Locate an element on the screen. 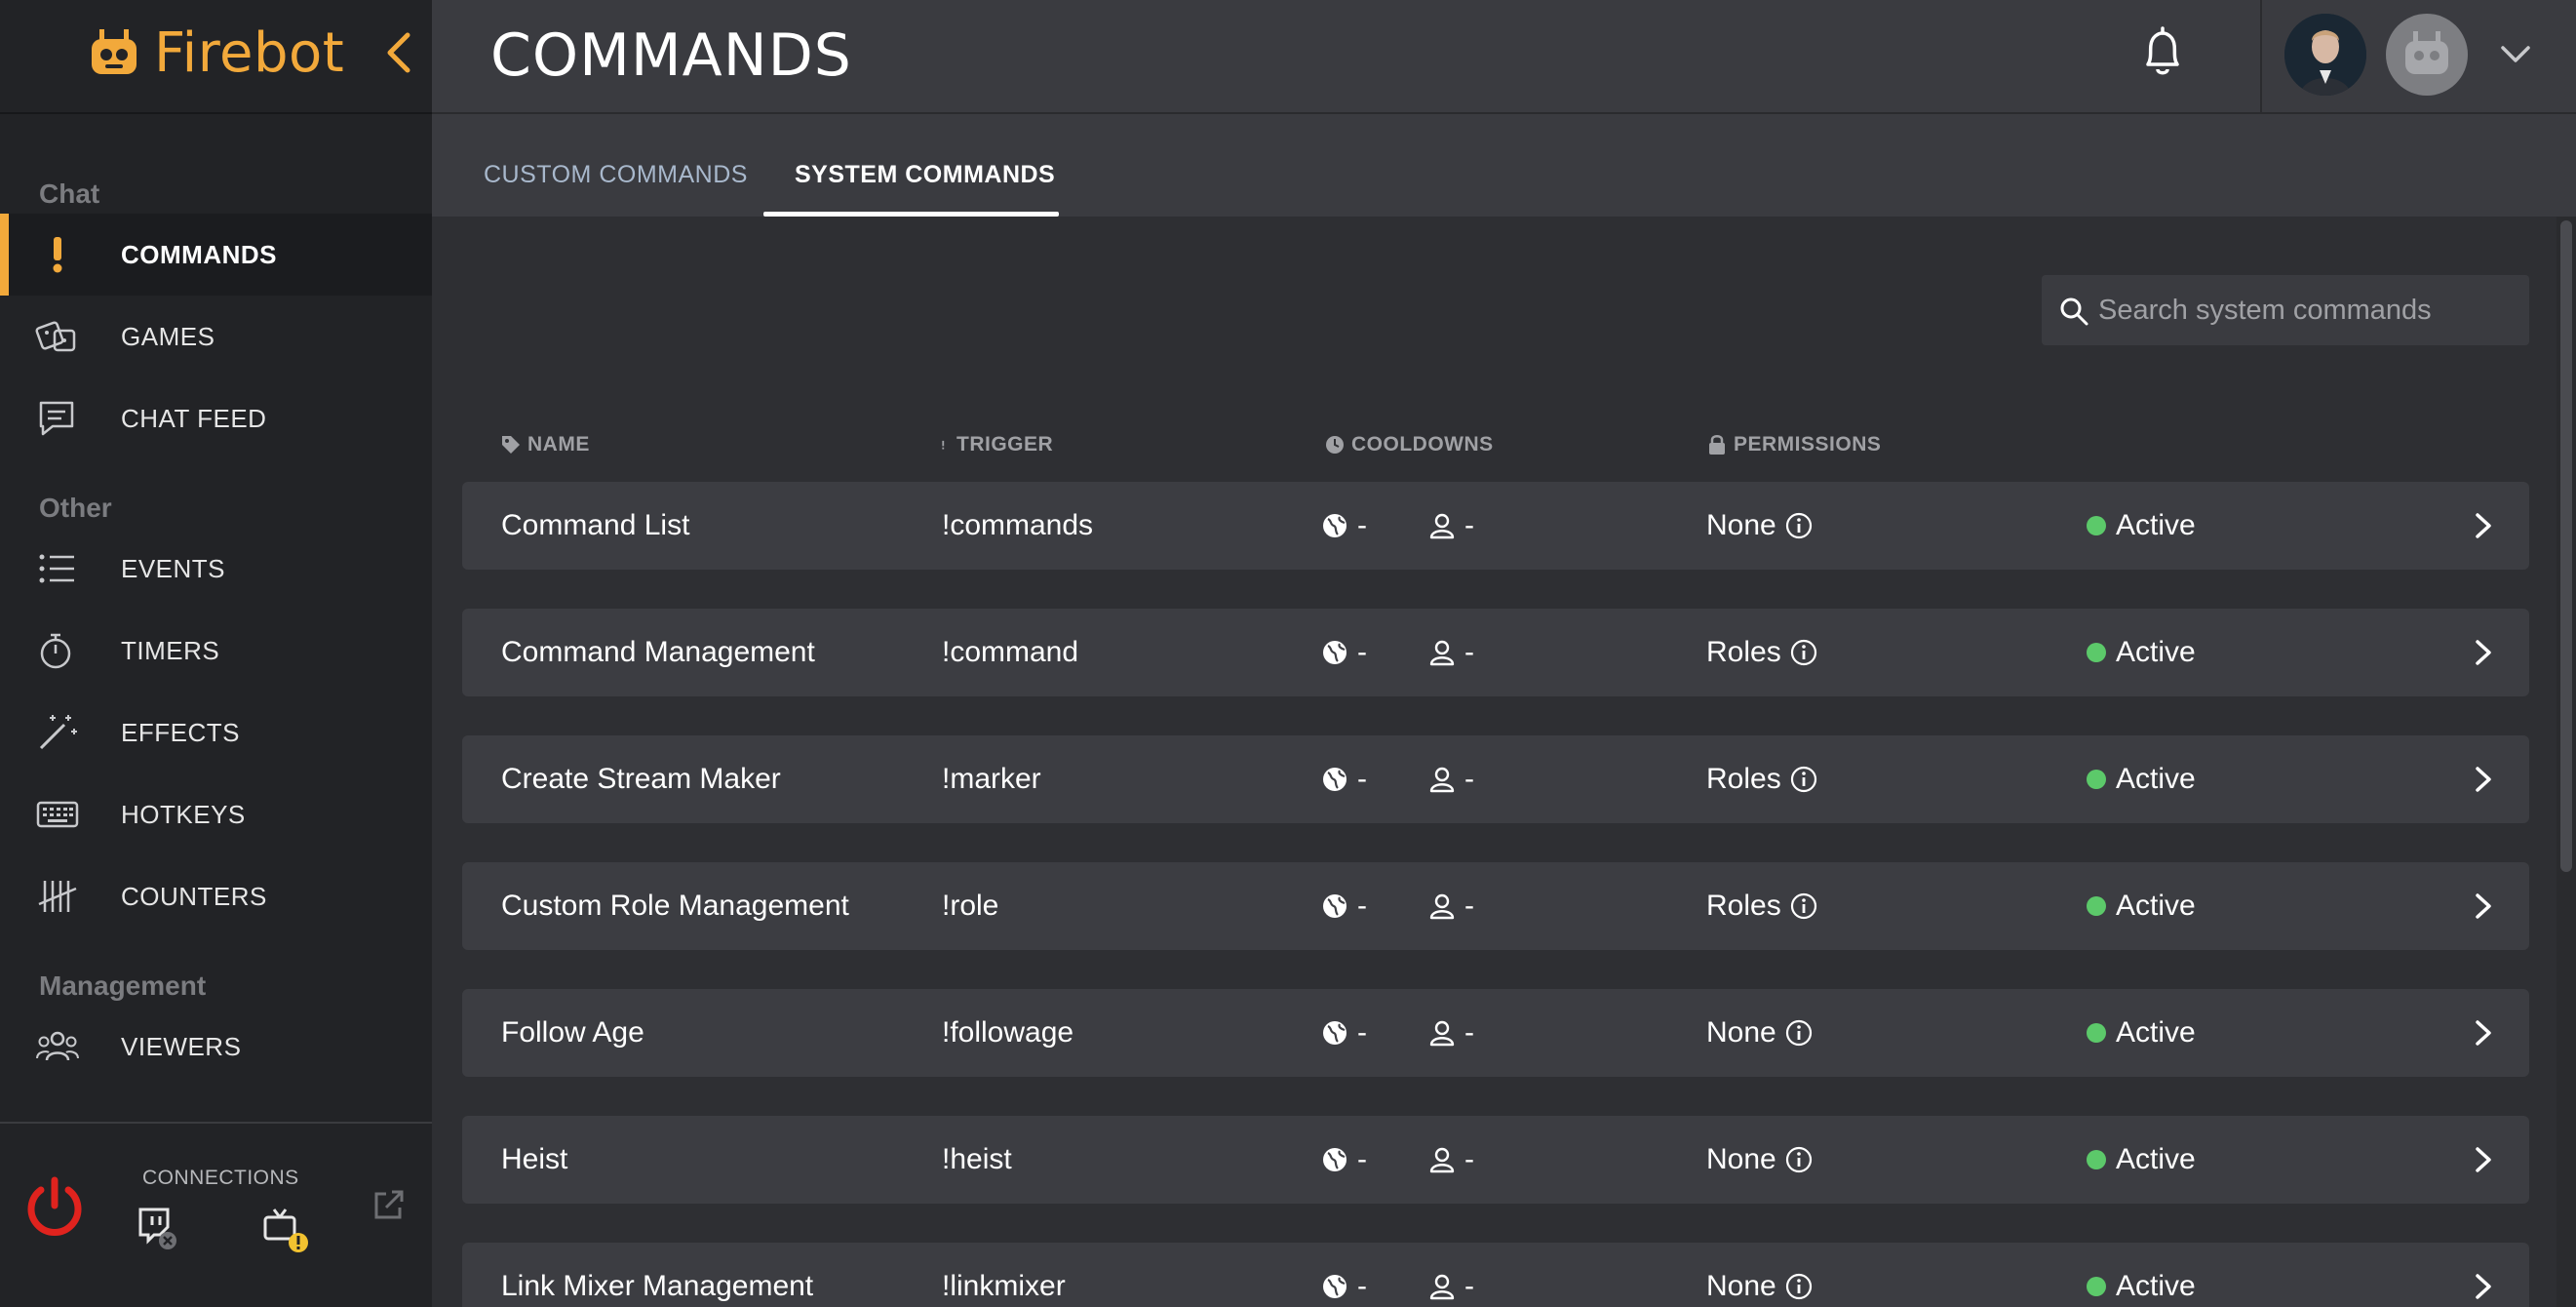 The height and width of the screenshot is (1307, 2576). command-name: Command List is located at coordinates (595, 525).